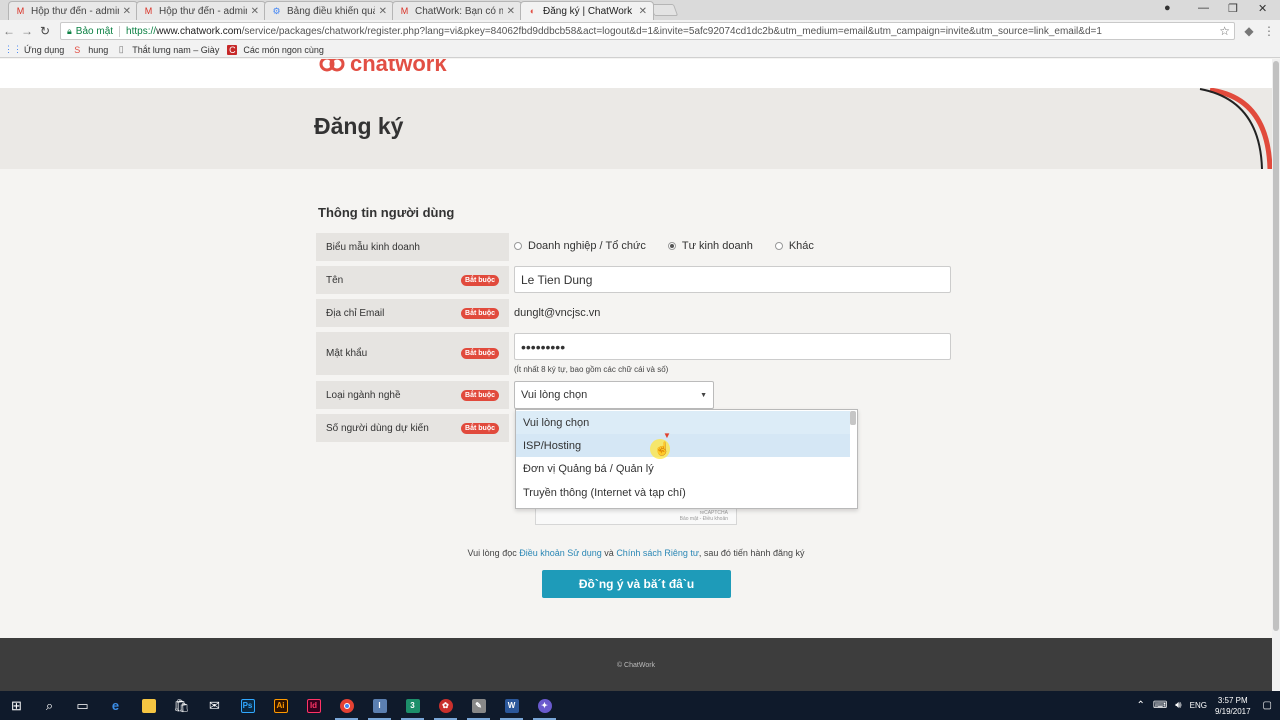 The width and height of the screenshot is (1280, 720). Describe the element at coordinates (710, 246) in the screenshot. I see `radio-self-employed: Tư kinh doanh` at that location.